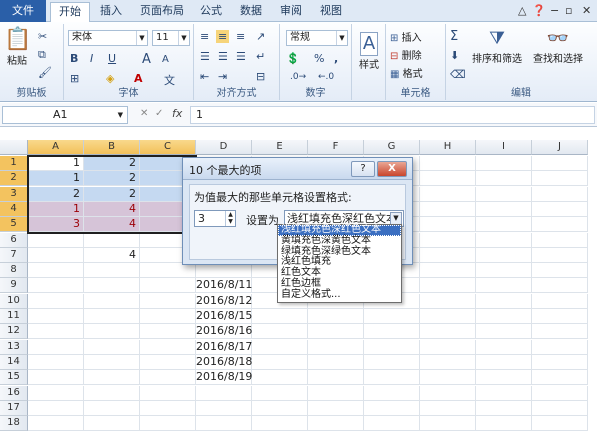  Describe the element at coordinates (336, 58) in the screenshot. I see `comma-button: ,` at that location.